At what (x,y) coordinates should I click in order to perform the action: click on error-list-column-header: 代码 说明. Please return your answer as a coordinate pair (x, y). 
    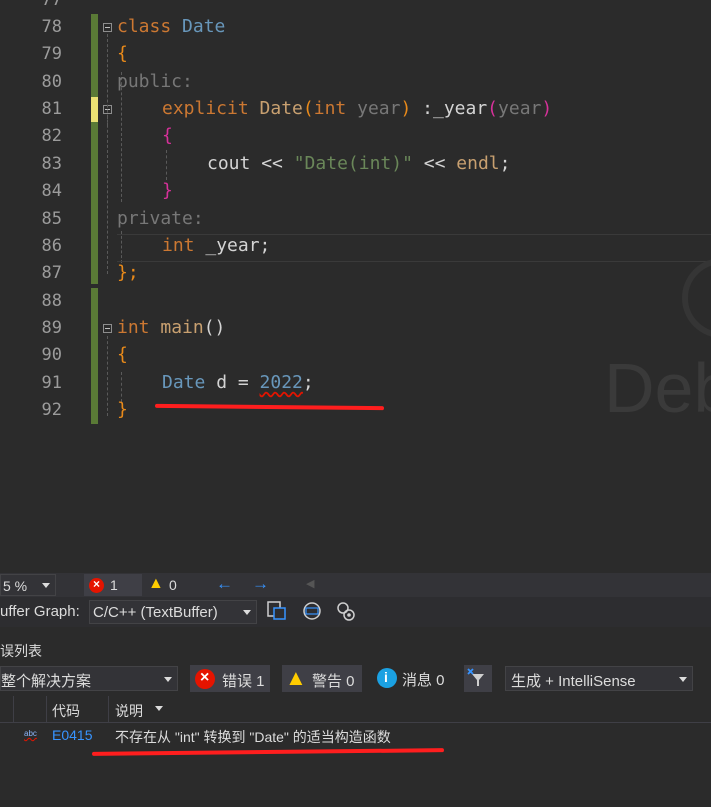
    Looking at the image, I should click on (355, 709).